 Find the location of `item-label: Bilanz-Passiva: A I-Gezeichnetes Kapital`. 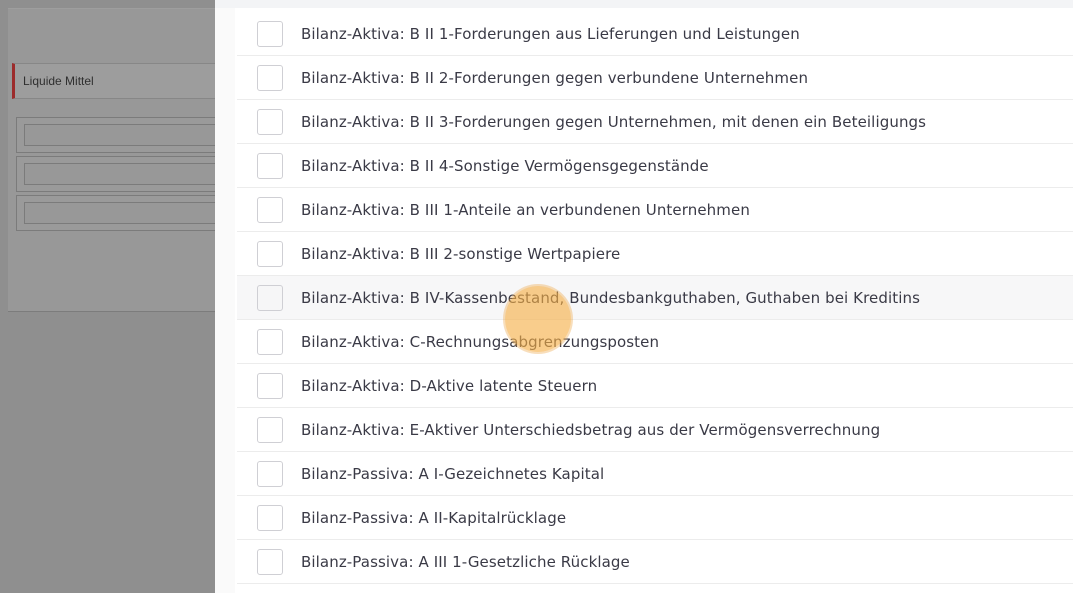

item-label: Bilanz-Passiva: A I-Gezeichnetes Kapital is located at coordinates (453, 473).